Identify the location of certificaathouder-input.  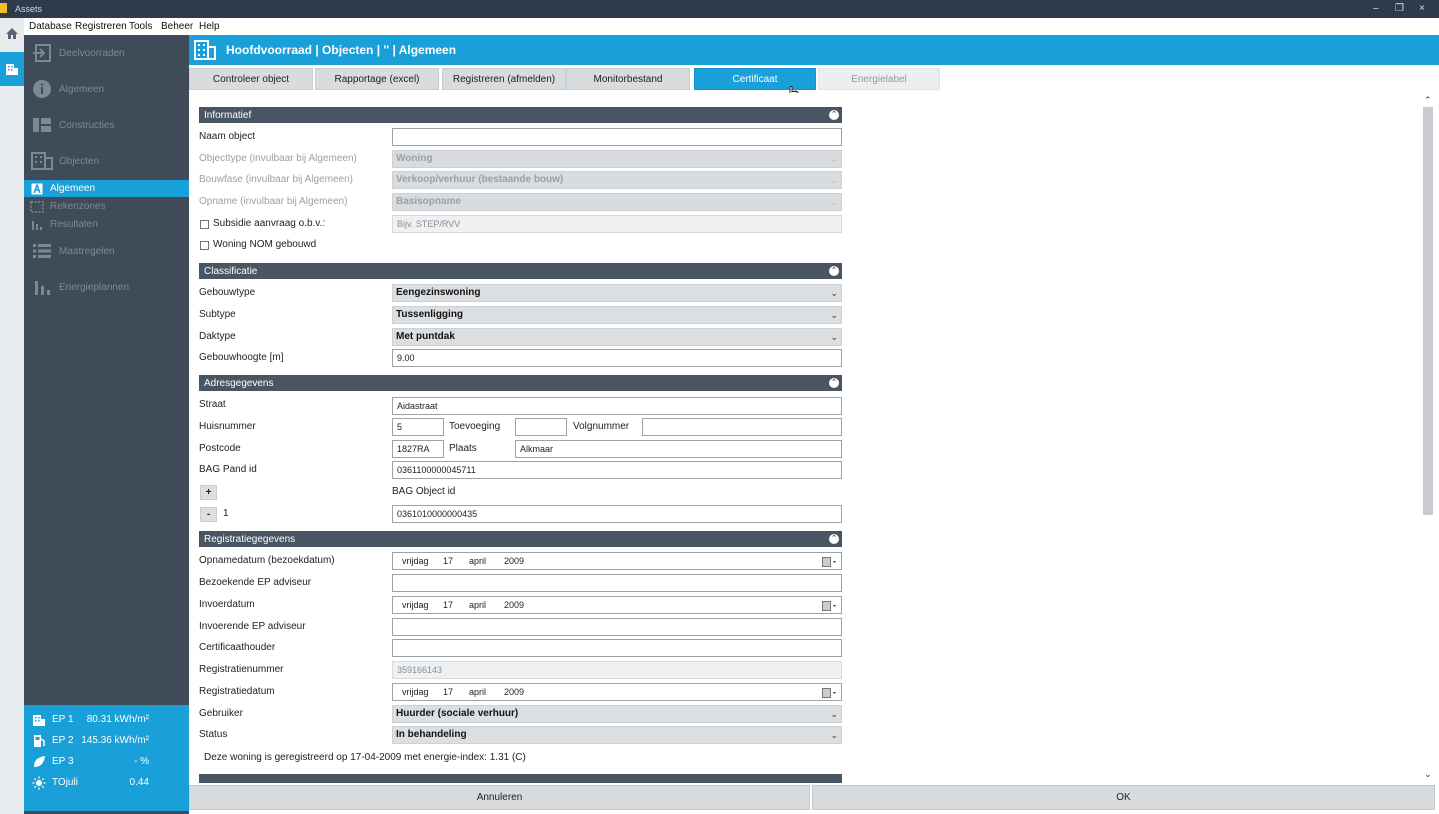
(617, 648).